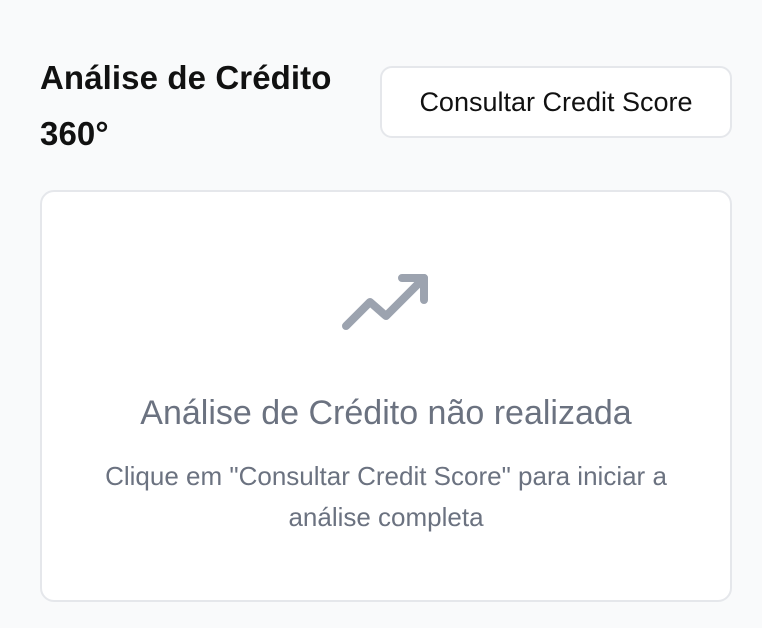 Image resolution: width=762 pixels, height=628 pixels. Describe the element at coordinates (556, 102) in the screenshot. I see `consult-credit-score-button: Consultar Credit Score` at that location.